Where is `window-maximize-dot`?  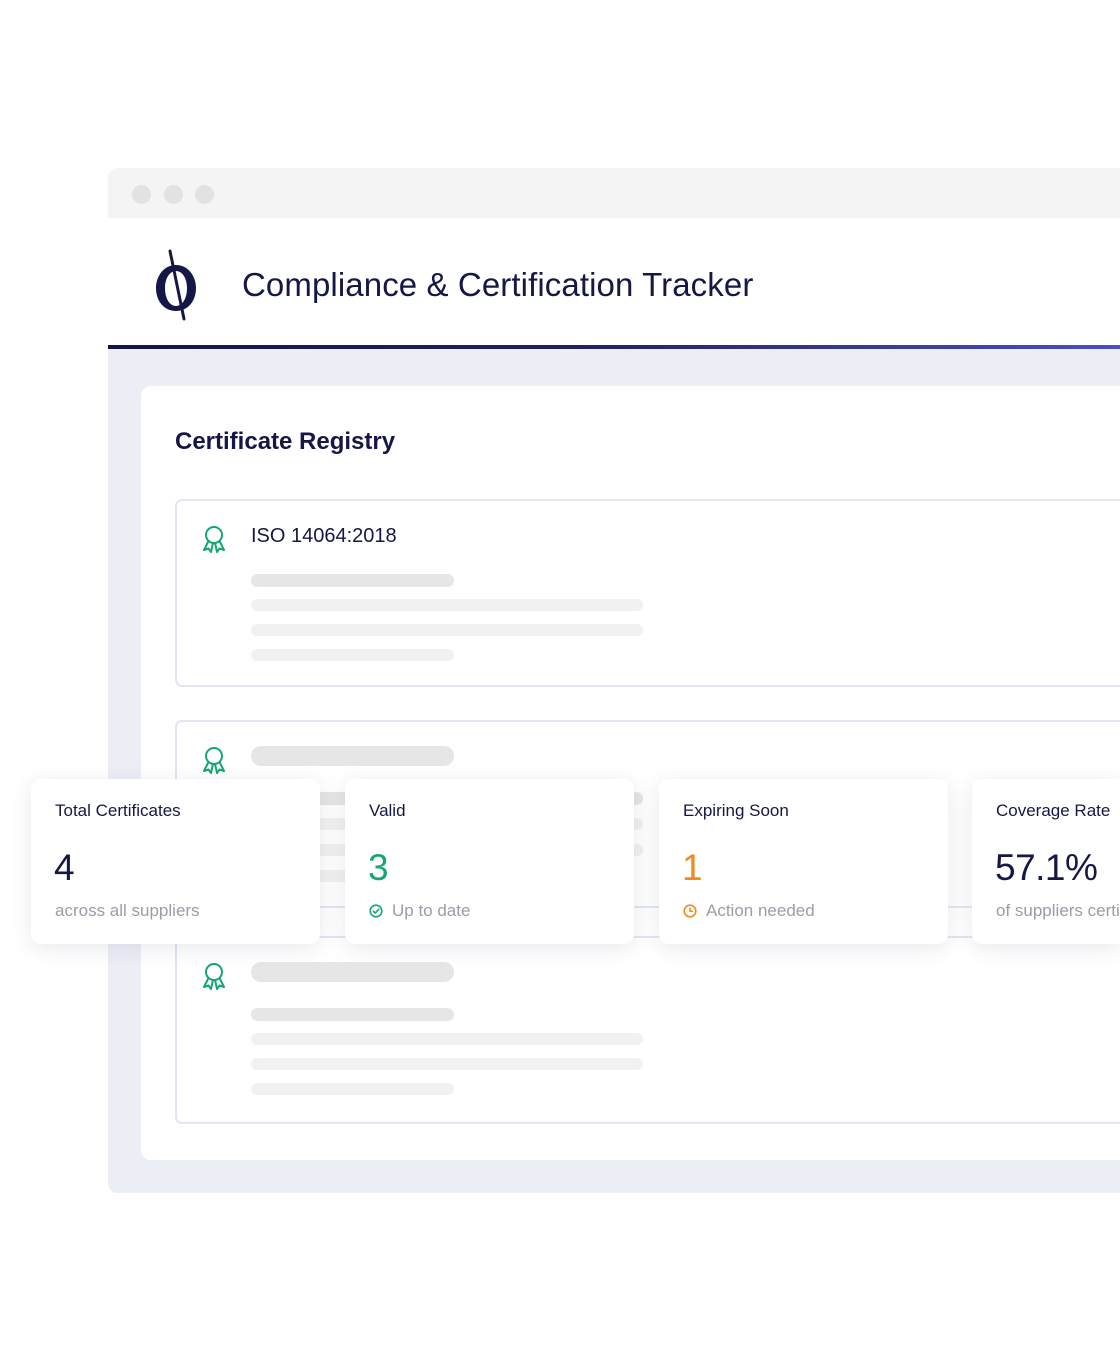
window-maximize-dot is located at coordinates (204, 194).